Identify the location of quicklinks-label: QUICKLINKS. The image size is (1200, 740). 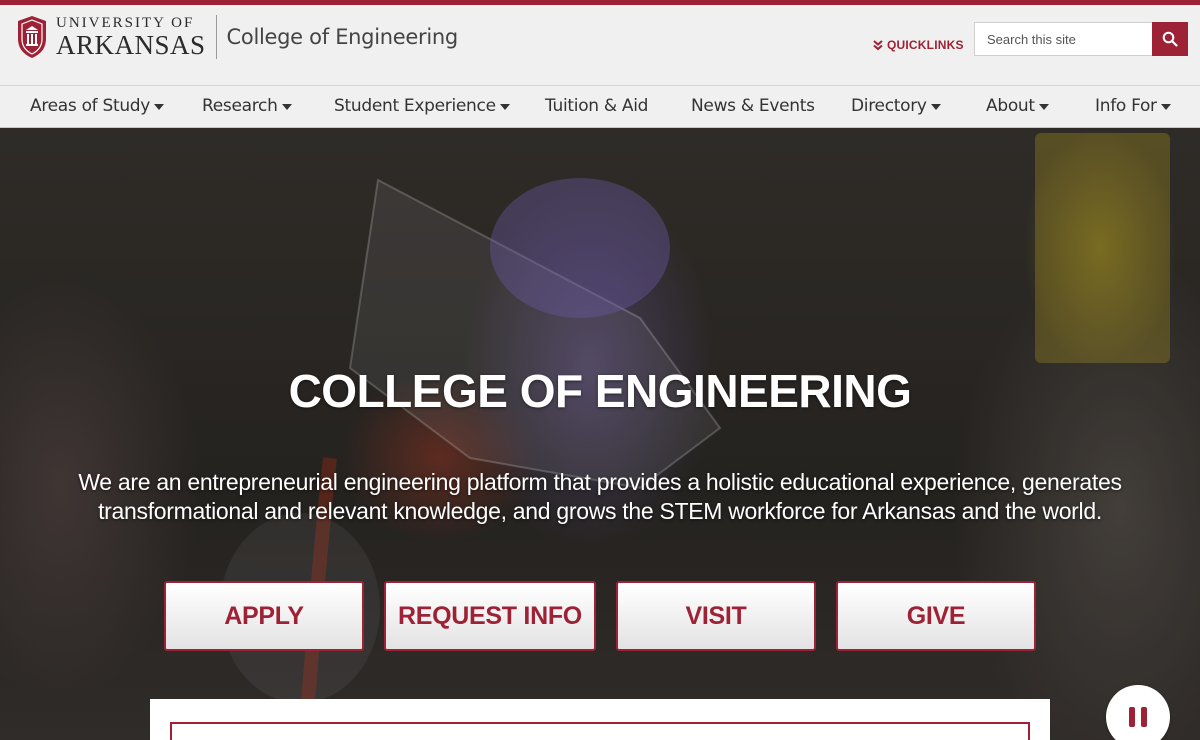
(925, 45).